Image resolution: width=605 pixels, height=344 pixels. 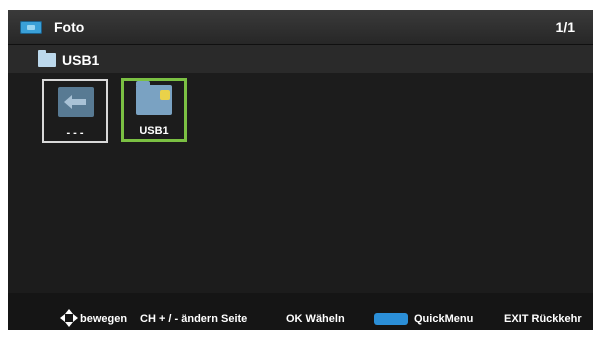 What do you see at coordinates (75, 133) in the screenshot?
I see `back-folder-label: - - -` at bounding box center [75, 133].